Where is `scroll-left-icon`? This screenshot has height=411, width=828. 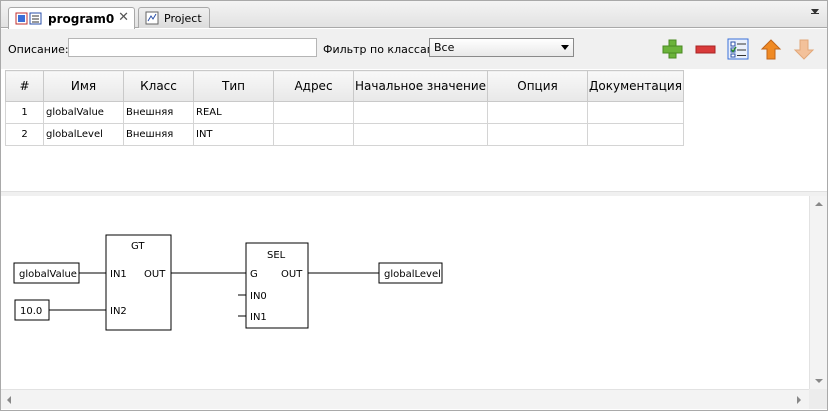
scroll-left-icon is located at coordinates (9, 400).